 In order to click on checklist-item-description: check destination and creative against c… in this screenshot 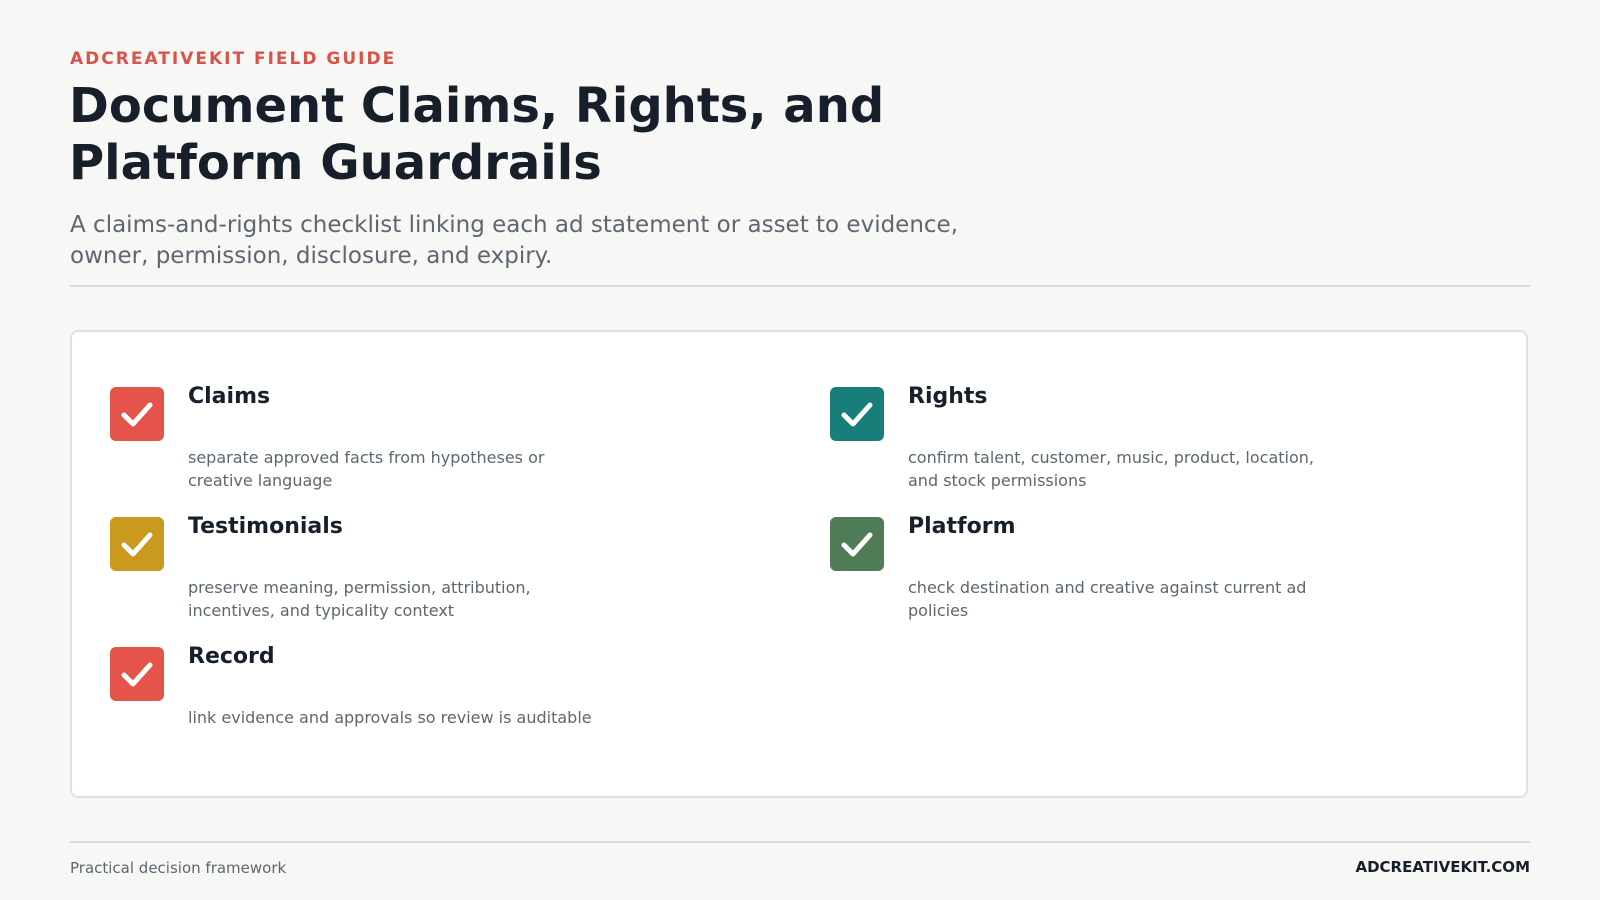, I will do `click(1107, 599)`.